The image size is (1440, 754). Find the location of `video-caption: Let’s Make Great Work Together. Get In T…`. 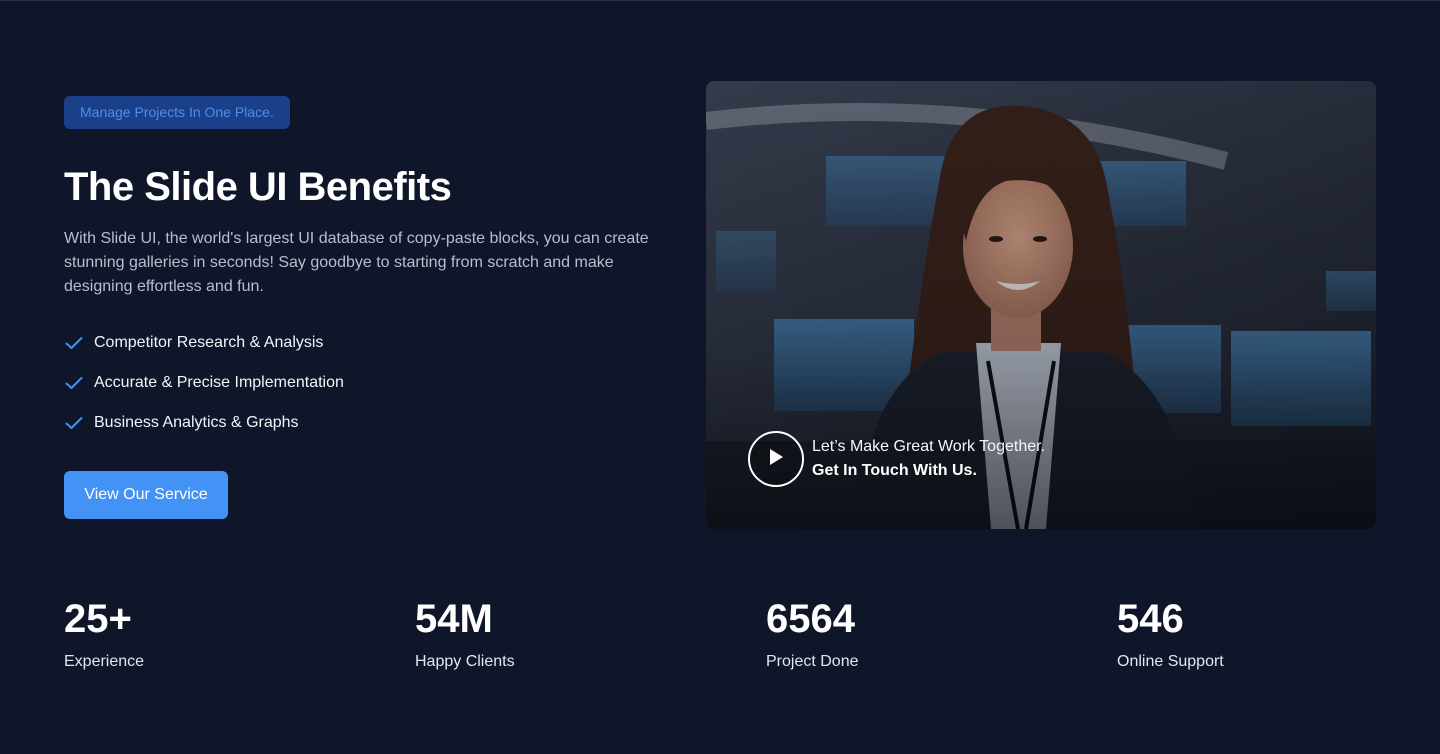

video-caption: Let’s Make Great Work Together. Get In T… is located at coordinates (928, 459).